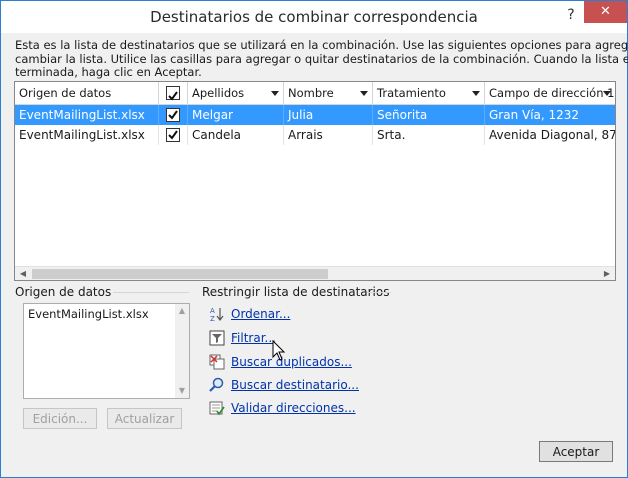 The width and height of the screenshot is (628, 478). I want to click on cell-tratamiento: Señorita, so click(429, 115).